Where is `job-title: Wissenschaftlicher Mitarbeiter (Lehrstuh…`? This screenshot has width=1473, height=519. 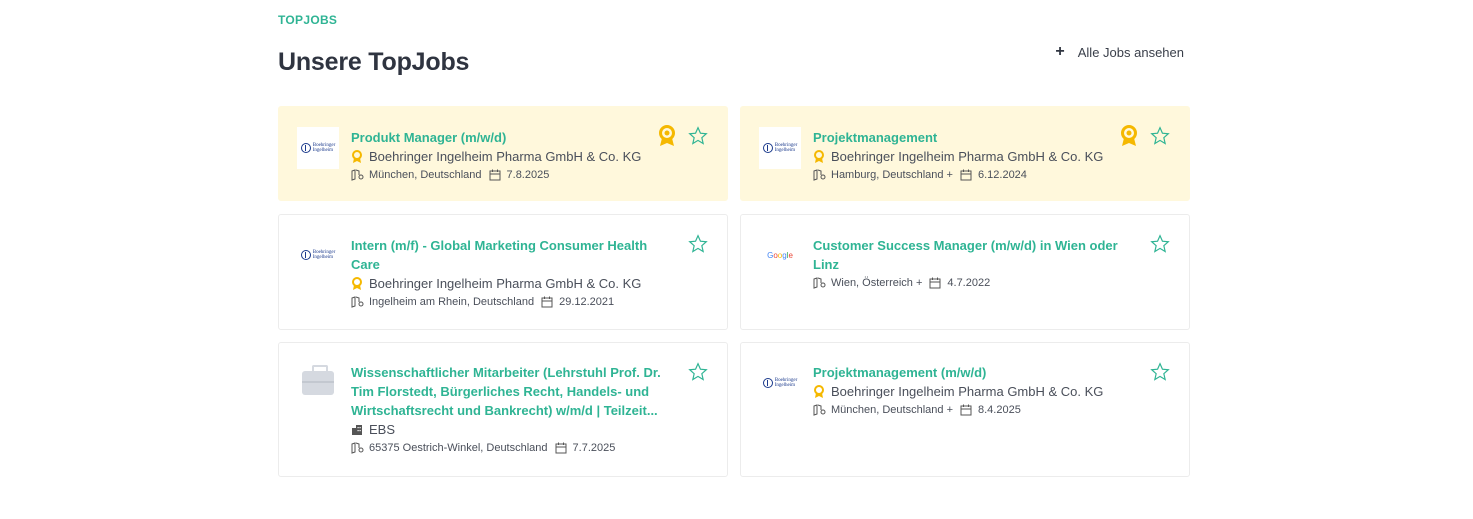 job-title: Wissenschaftlicher Mitarbeiter (Lehrstuh… is located at coordinates (514, 391).